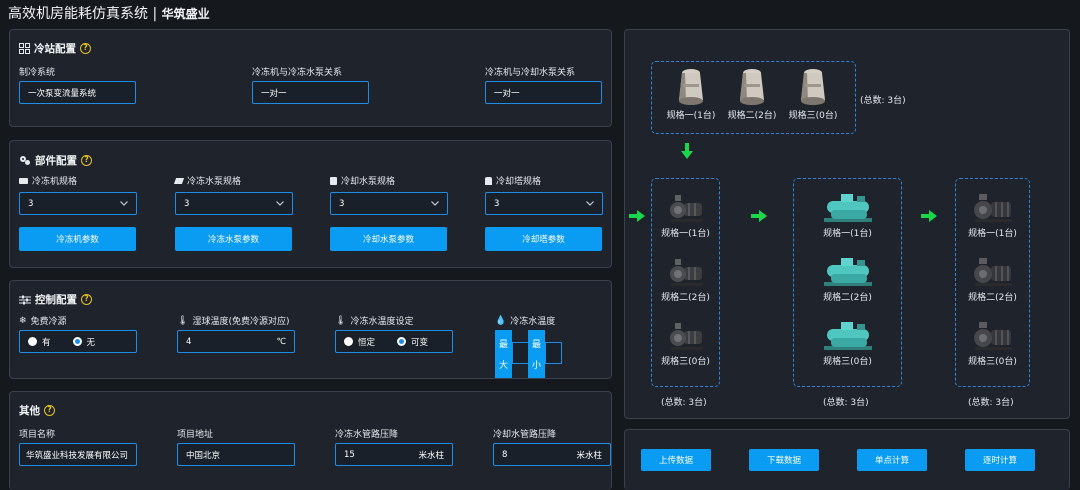 The width and height of the screenshot is (1080, 490). I want to click on cooling-tower-item: 规格三(0台), so click(813, 94).